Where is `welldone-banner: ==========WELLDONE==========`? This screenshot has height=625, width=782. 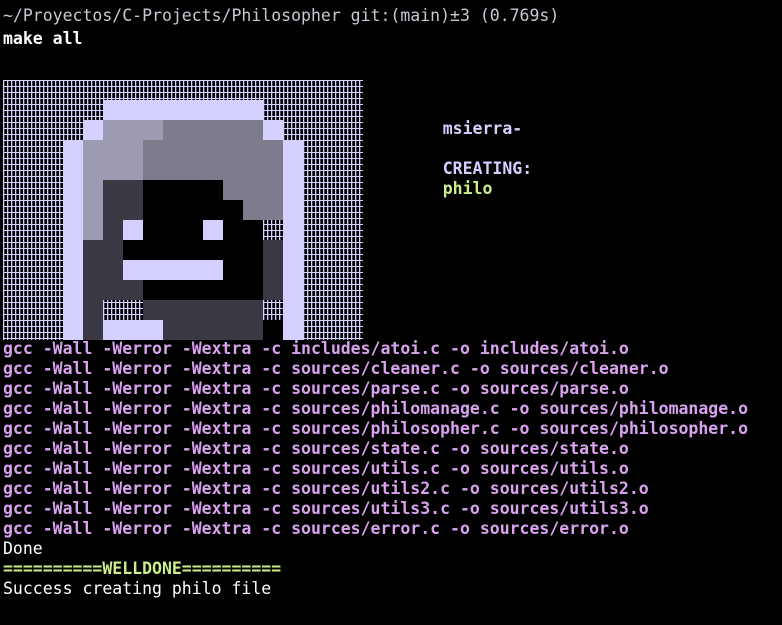
welldone-banner: ==========WELLDONE========== is located at coordinates (142, 568).